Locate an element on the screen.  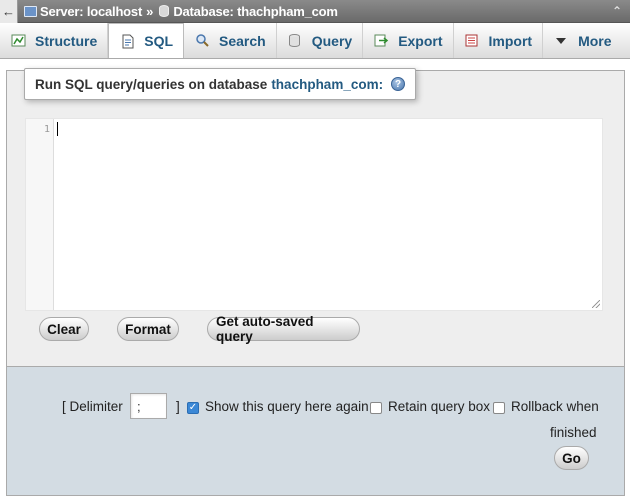
rollback-label-finished: finished is located at coordinates (573, 432).